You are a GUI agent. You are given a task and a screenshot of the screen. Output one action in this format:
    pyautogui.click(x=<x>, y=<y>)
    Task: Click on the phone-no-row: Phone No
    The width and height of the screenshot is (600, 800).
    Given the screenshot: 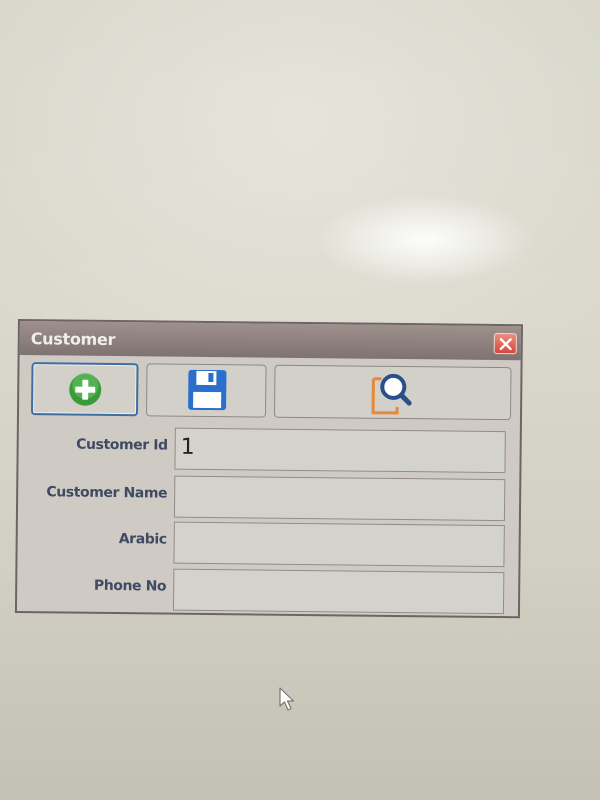 What is the action you would take?
    pyautogui.click(x=267, y=589)
    